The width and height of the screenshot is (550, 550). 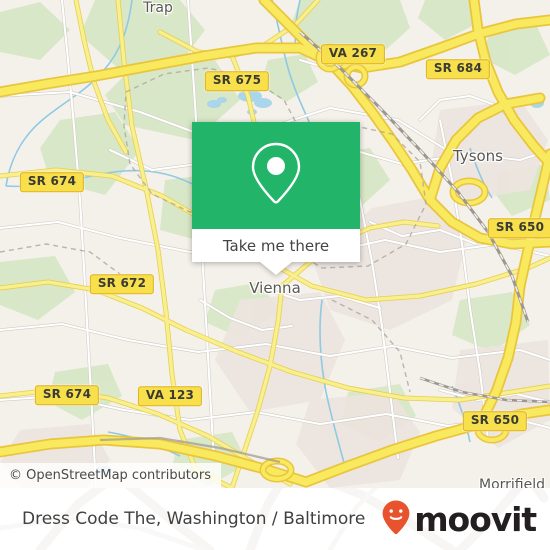 I want to click on map-attribution: © OpenStreetMap contributors, so click(x=110, y=475).